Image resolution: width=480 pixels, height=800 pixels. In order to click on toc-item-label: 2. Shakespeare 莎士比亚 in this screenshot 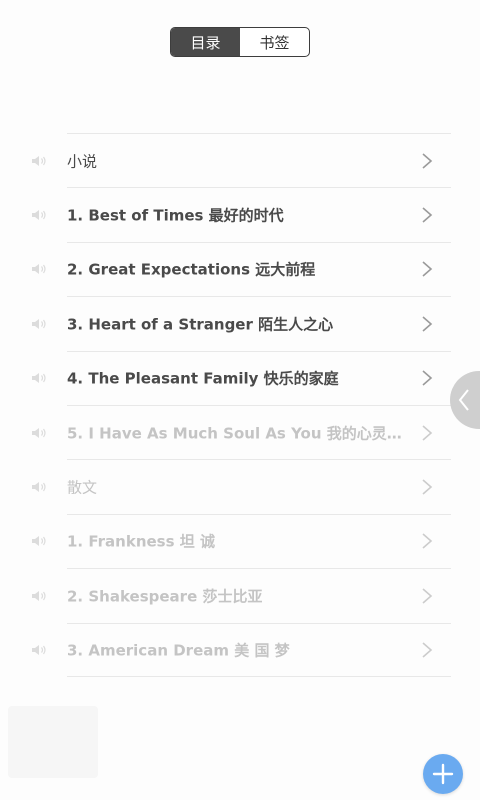, I will do `click(165, 596)`.